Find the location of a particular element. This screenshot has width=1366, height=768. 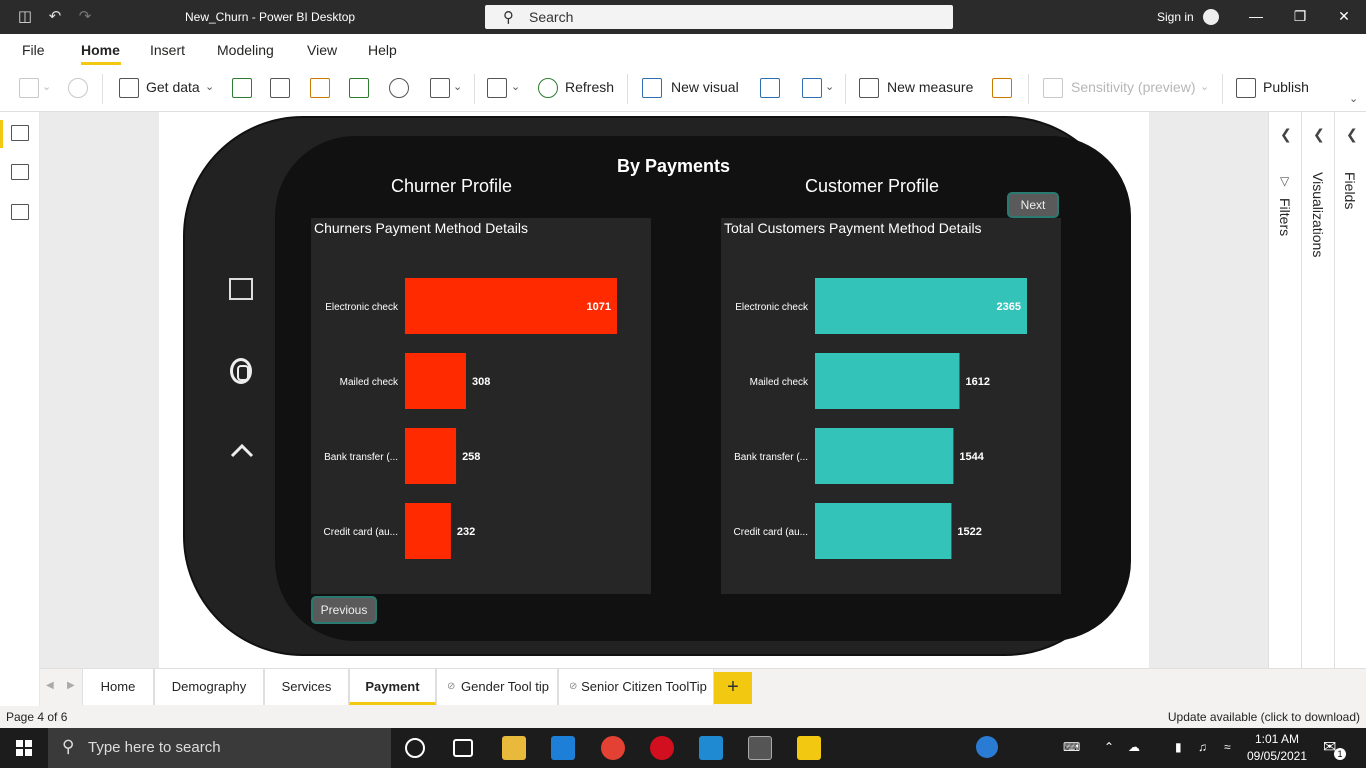

tab-demography: Demography is located at coordinates (209, 687).